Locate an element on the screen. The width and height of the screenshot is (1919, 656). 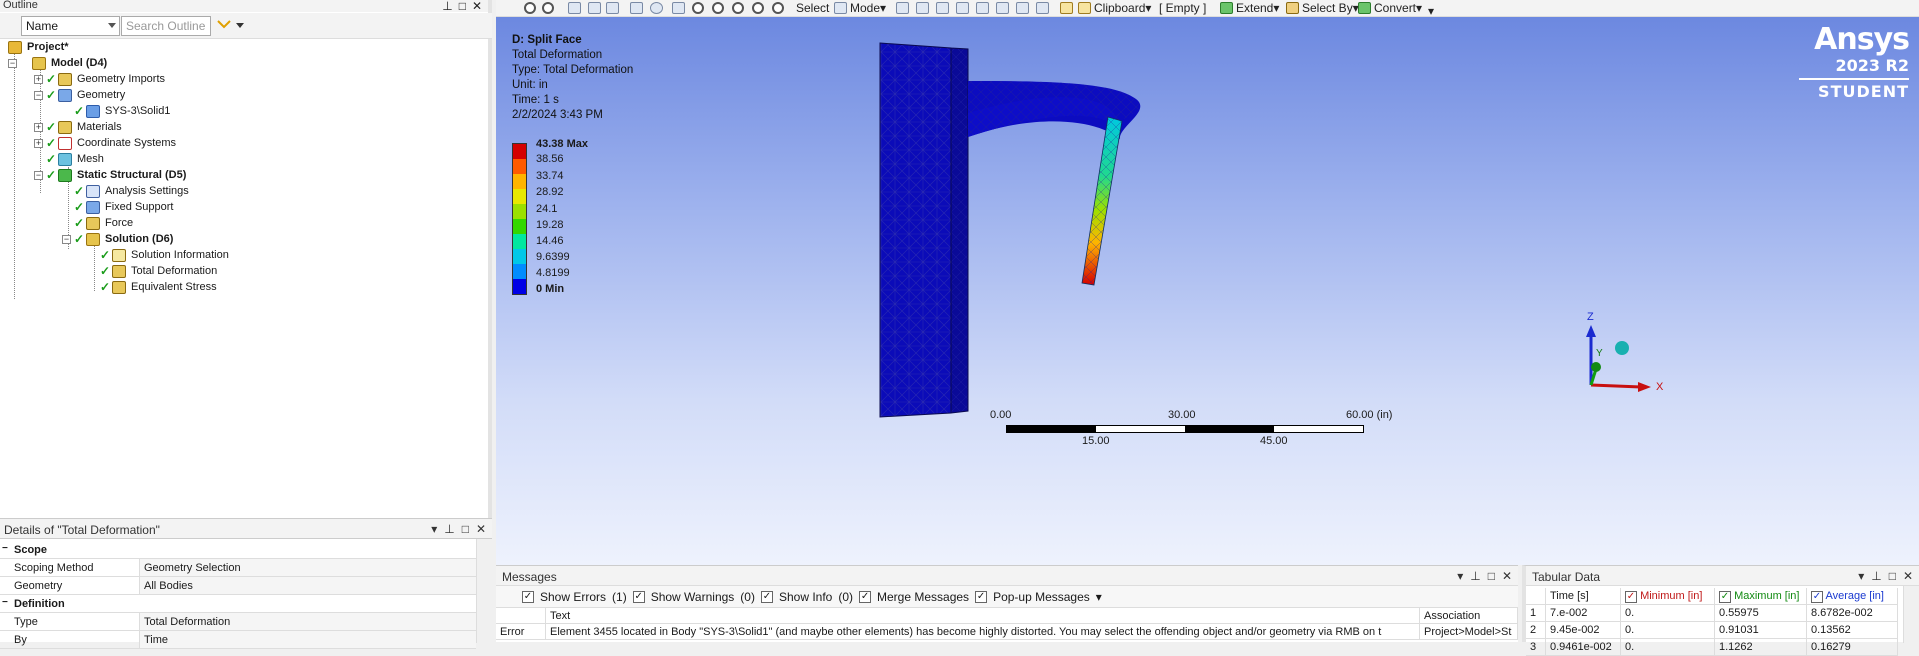
merge-messages-checkbox: ✓ is located at coordinates (865, 596).